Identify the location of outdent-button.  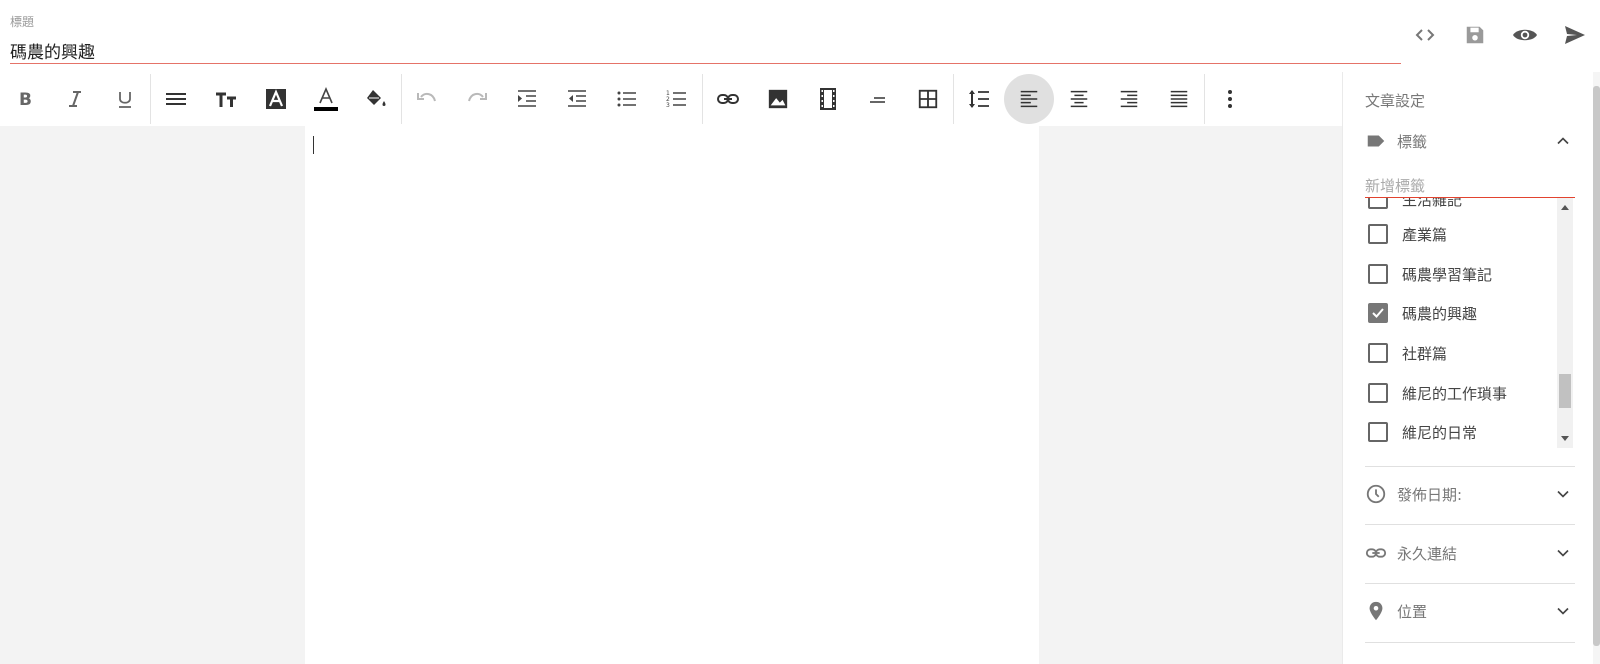
(577, 99).